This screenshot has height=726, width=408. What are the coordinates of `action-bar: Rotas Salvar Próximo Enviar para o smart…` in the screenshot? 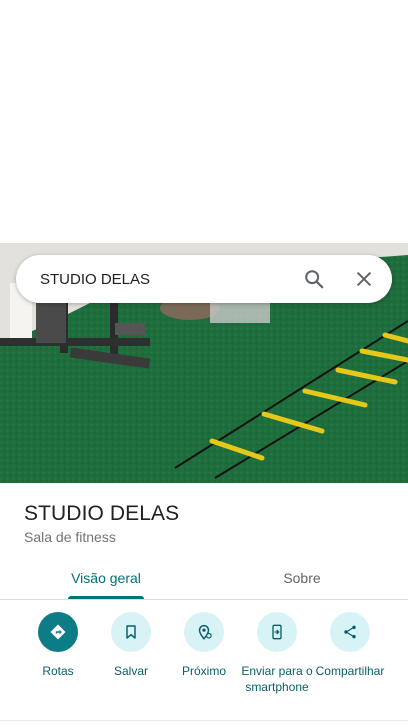 It's located at (204, 662).